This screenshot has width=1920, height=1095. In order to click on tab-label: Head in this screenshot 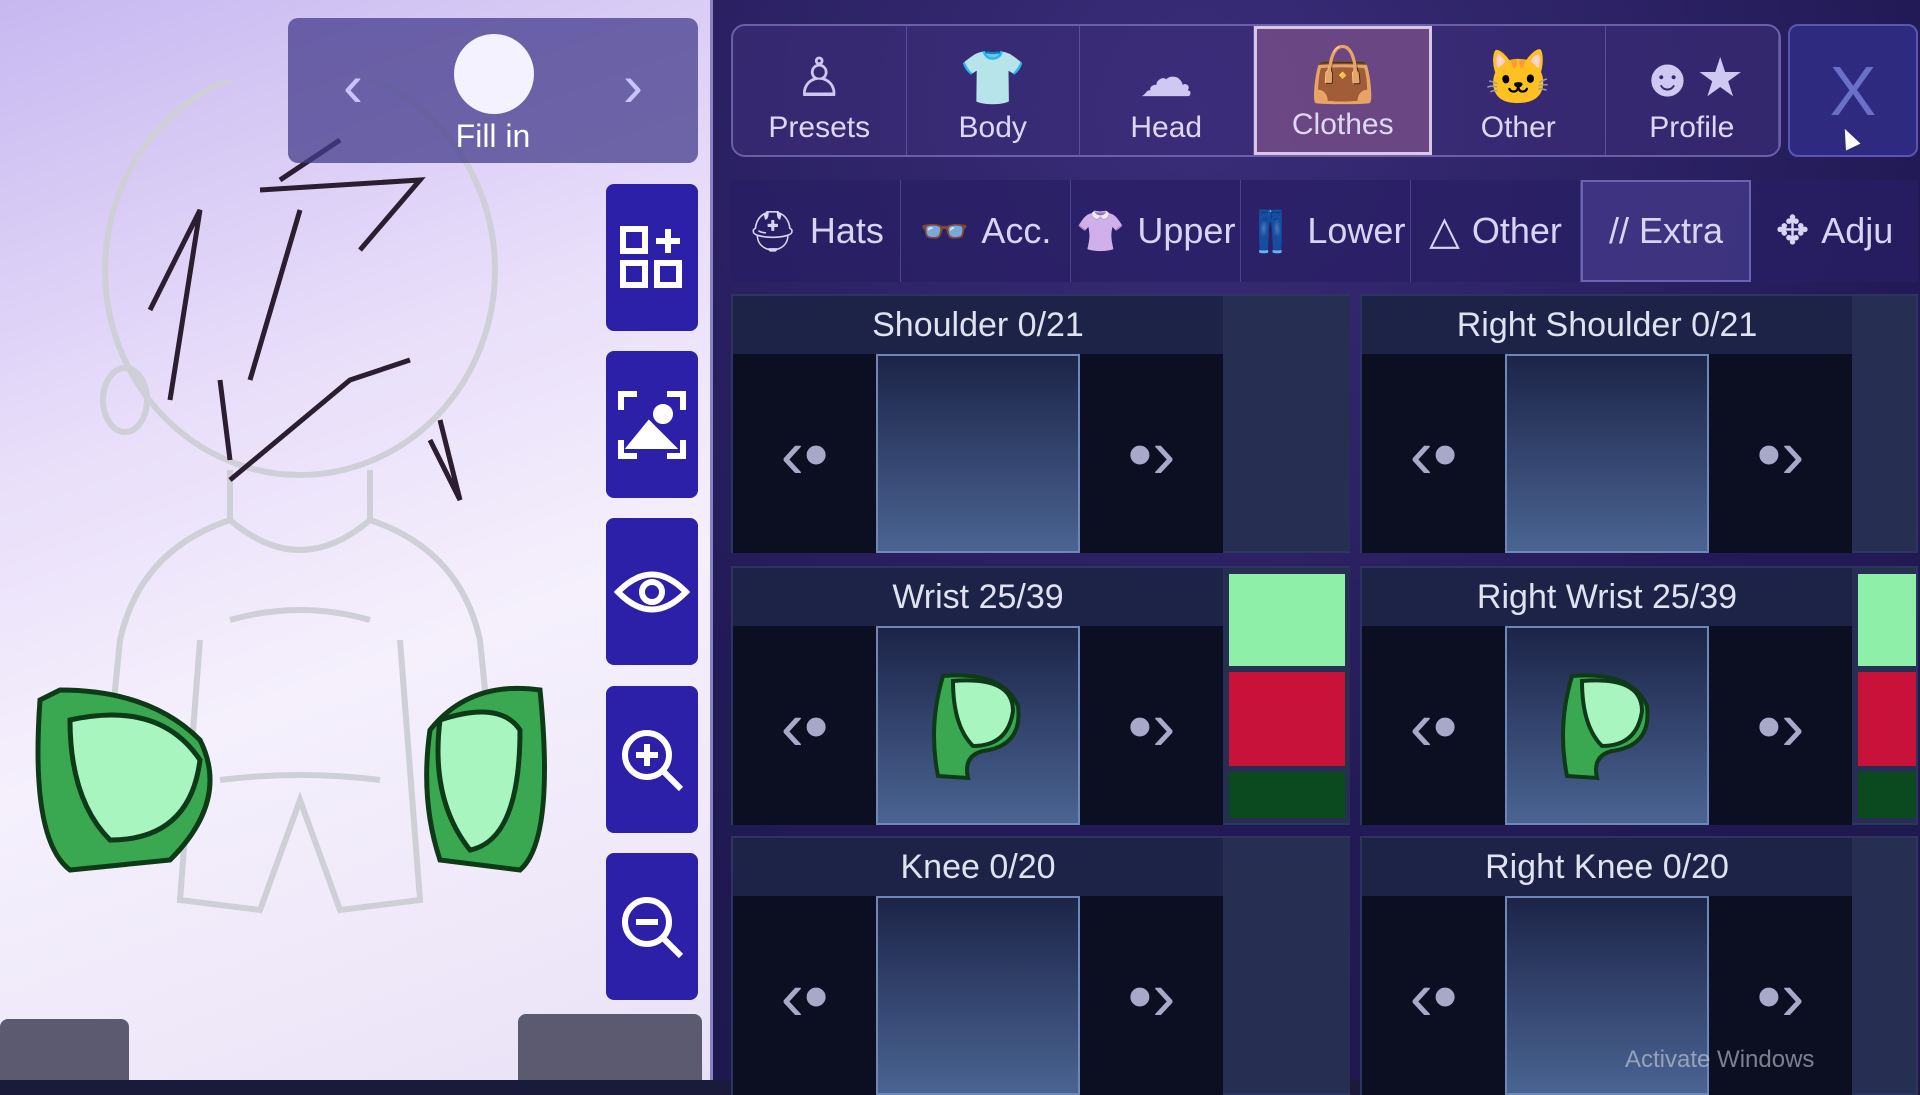, I will do `click(1166, 127)`.